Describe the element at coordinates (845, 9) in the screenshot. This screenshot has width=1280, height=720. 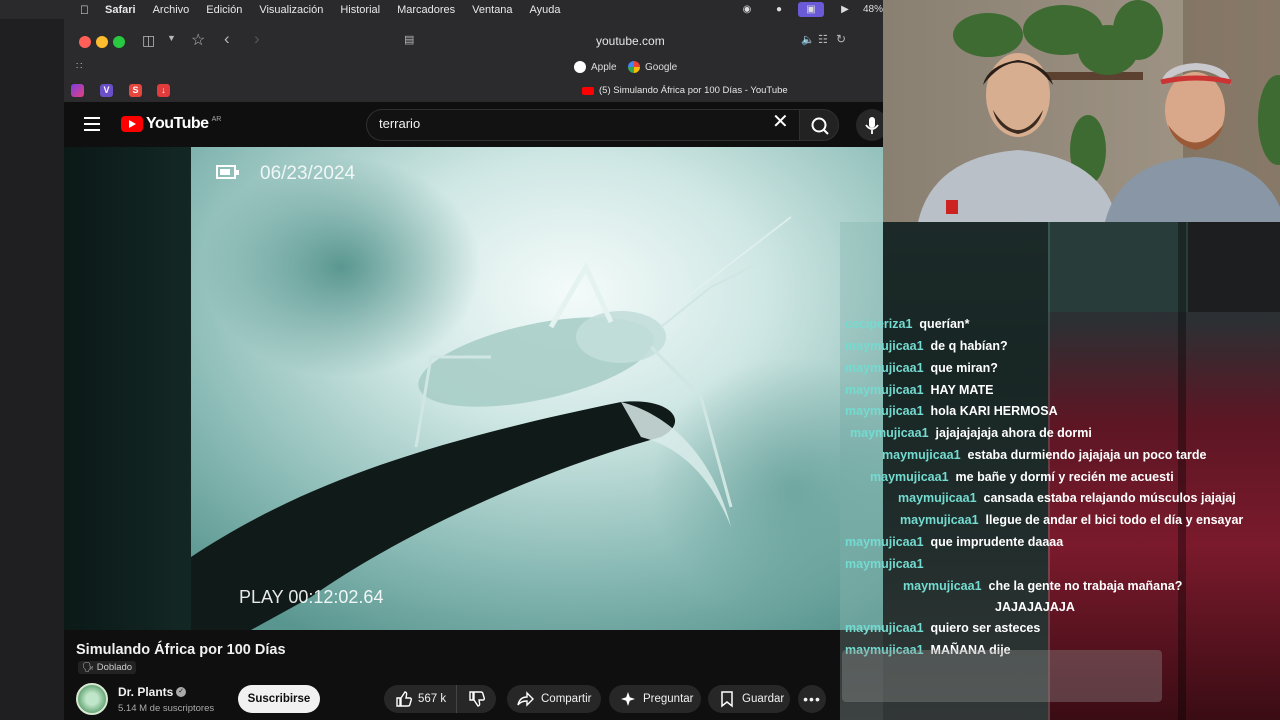
I see `play-circle-icon: ▶` at that location.